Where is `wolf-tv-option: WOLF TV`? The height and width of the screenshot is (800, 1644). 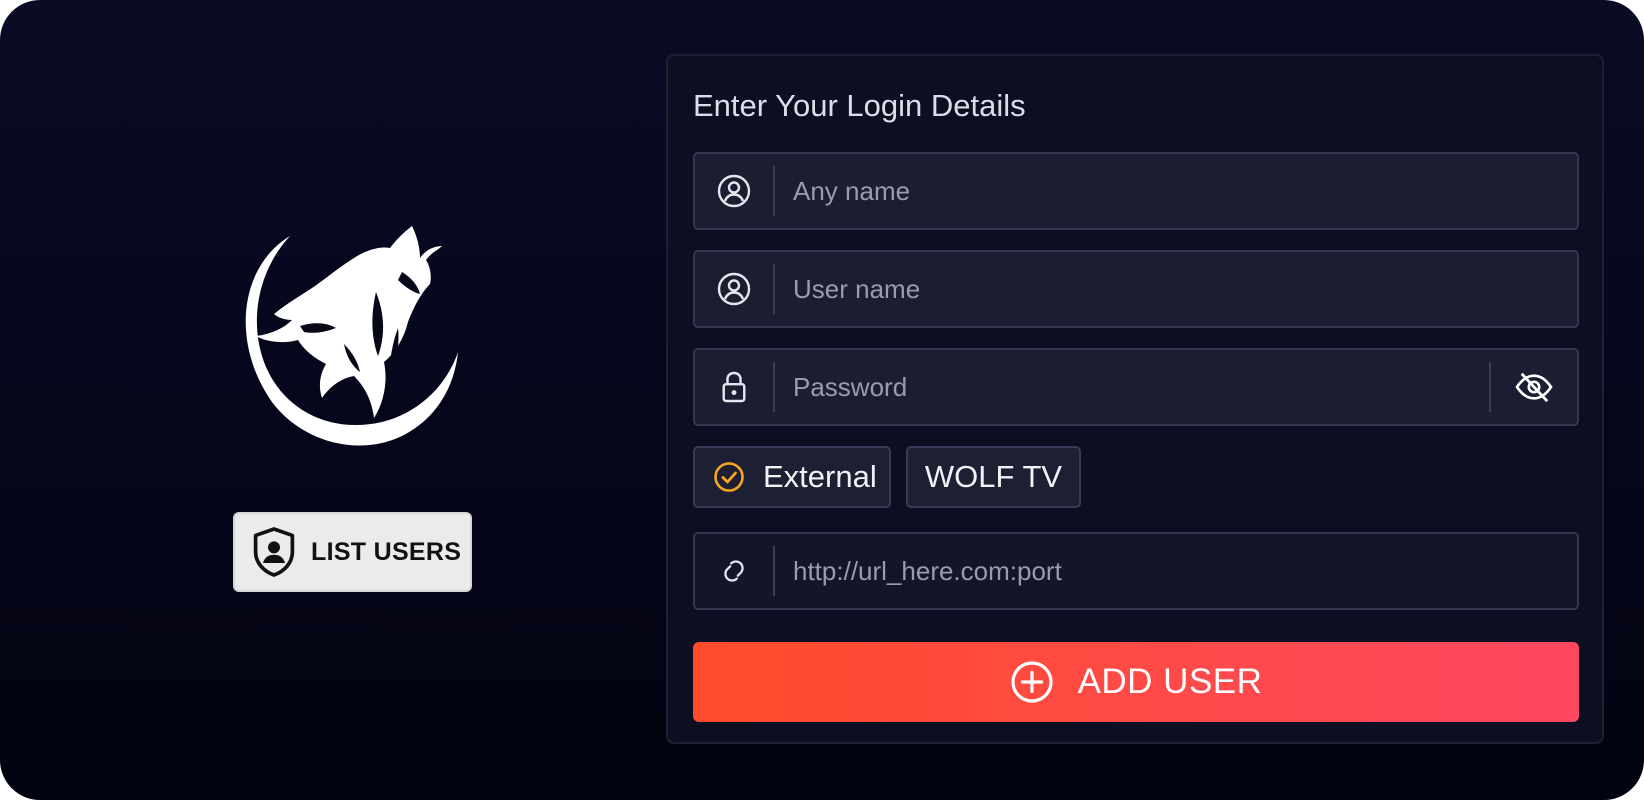
wolf-tv-option: WOLF TV is located at coordinates (993, 477).